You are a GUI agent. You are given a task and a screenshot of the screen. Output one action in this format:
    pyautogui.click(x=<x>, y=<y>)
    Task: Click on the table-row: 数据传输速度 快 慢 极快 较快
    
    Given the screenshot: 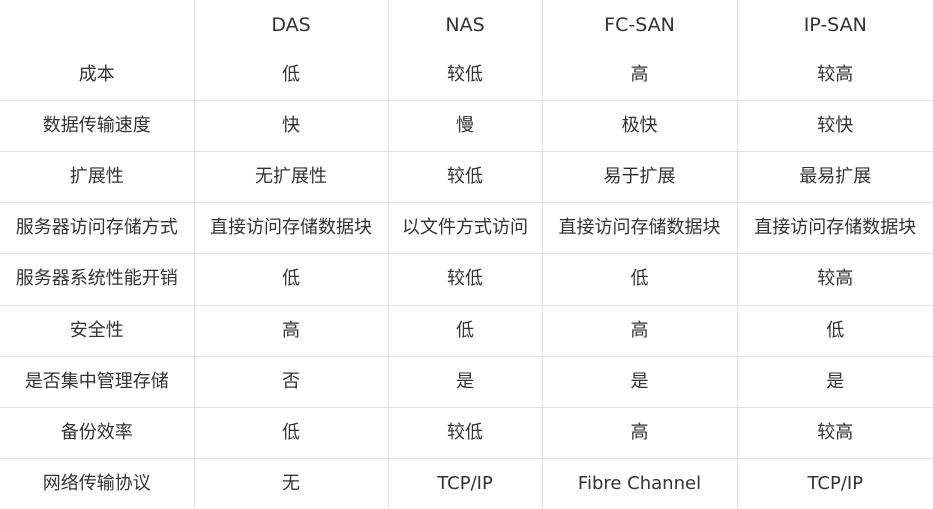 What is the action you would take?
    pyautogui.click(x=466, y=126)
    